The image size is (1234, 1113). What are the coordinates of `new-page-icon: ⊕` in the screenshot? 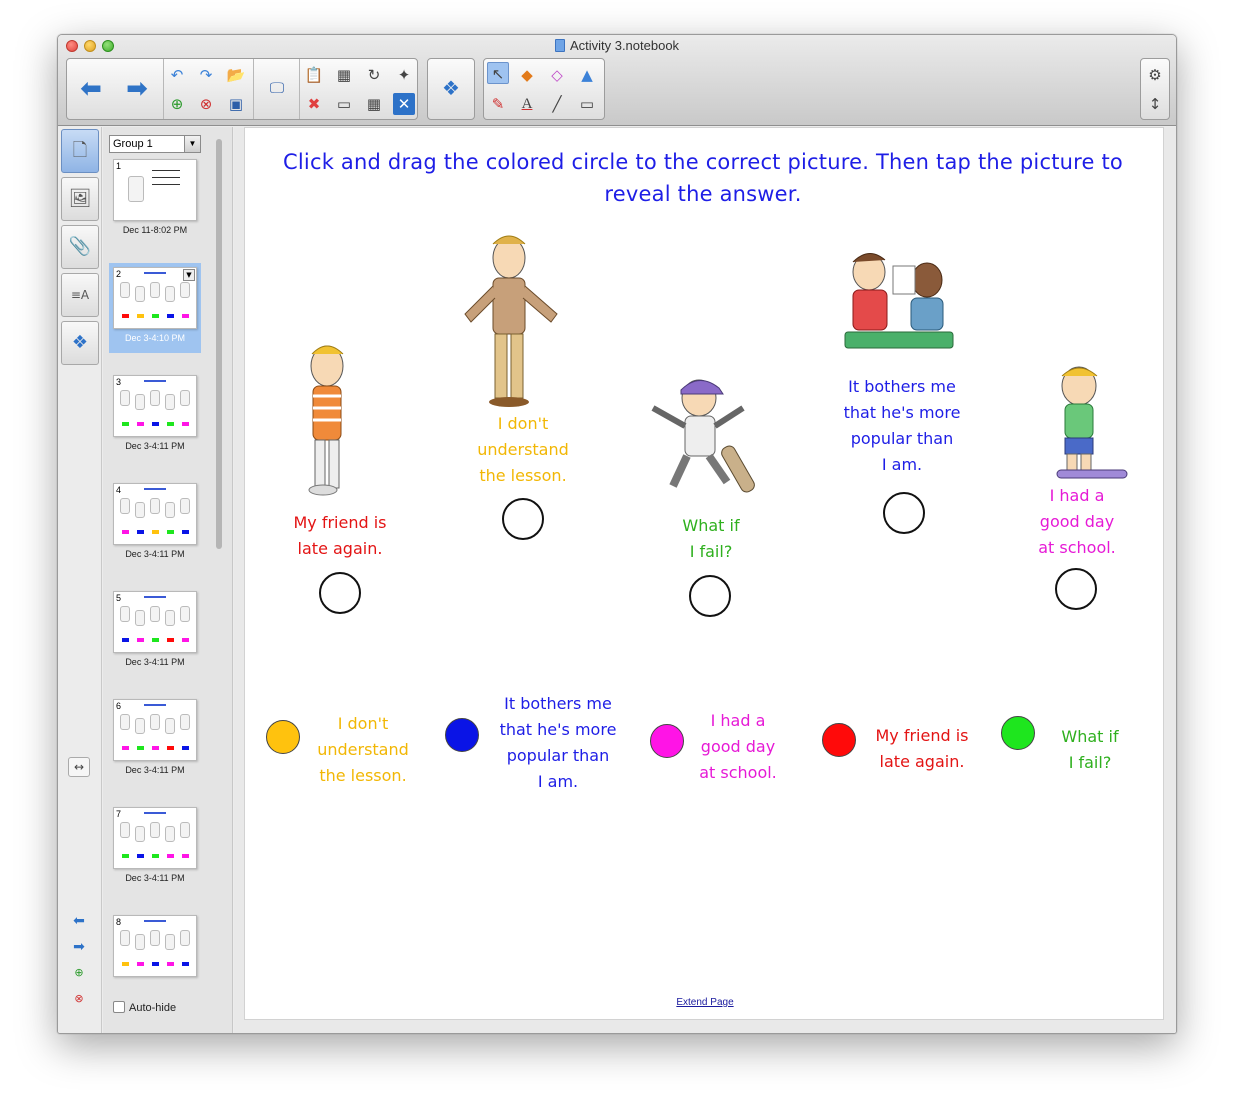 It's located at (177, 104).